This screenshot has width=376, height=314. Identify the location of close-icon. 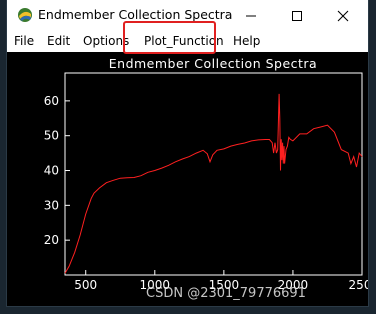
(343, 15).